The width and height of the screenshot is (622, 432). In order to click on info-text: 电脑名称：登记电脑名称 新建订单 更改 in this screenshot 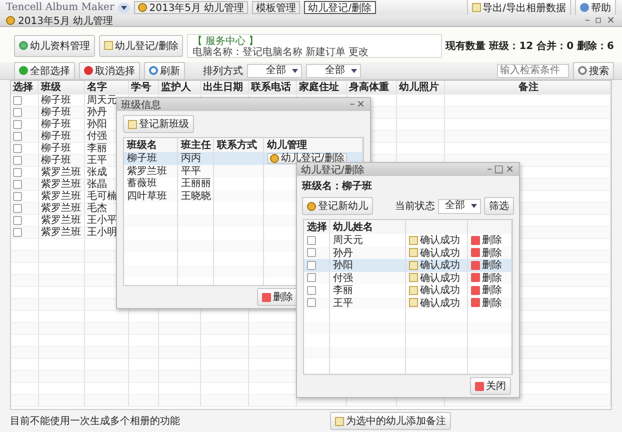, I will do `click(281, 52)`.